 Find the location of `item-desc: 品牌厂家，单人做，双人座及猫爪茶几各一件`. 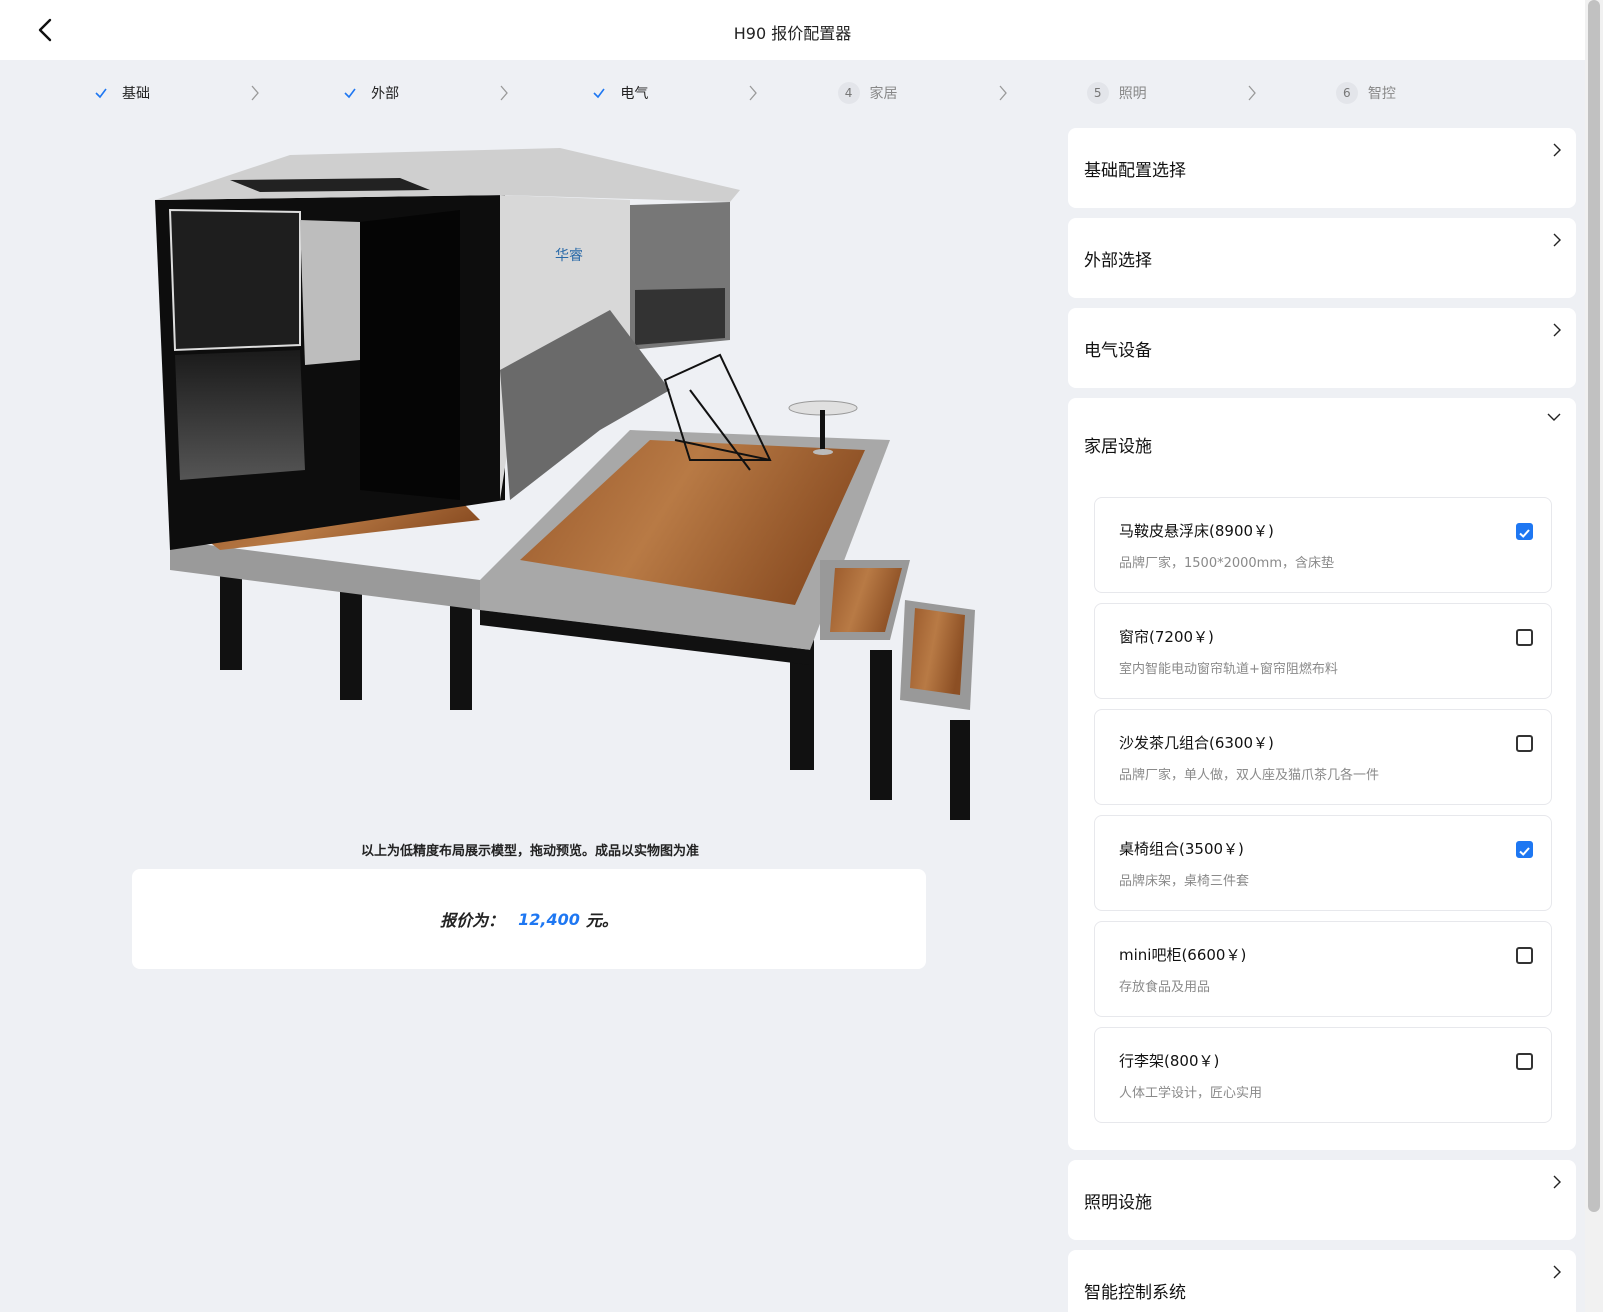

item-desc: 品牌厂家，单人做，双人座及猫爪茶几各一件 is located at coordinates (1249, 775).